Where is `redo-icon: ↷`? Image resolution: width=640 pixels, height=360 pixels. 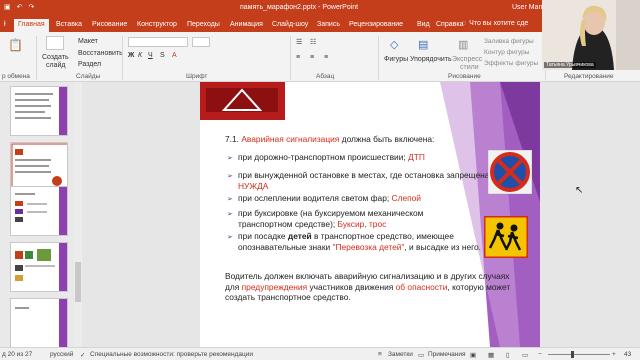 redo-icon: ↷ is located at coordinates (32, 7).